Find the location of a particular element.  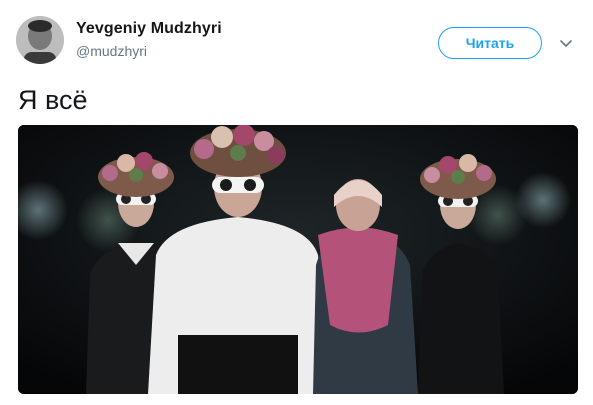

avatar is located at coordinates (40, 40).